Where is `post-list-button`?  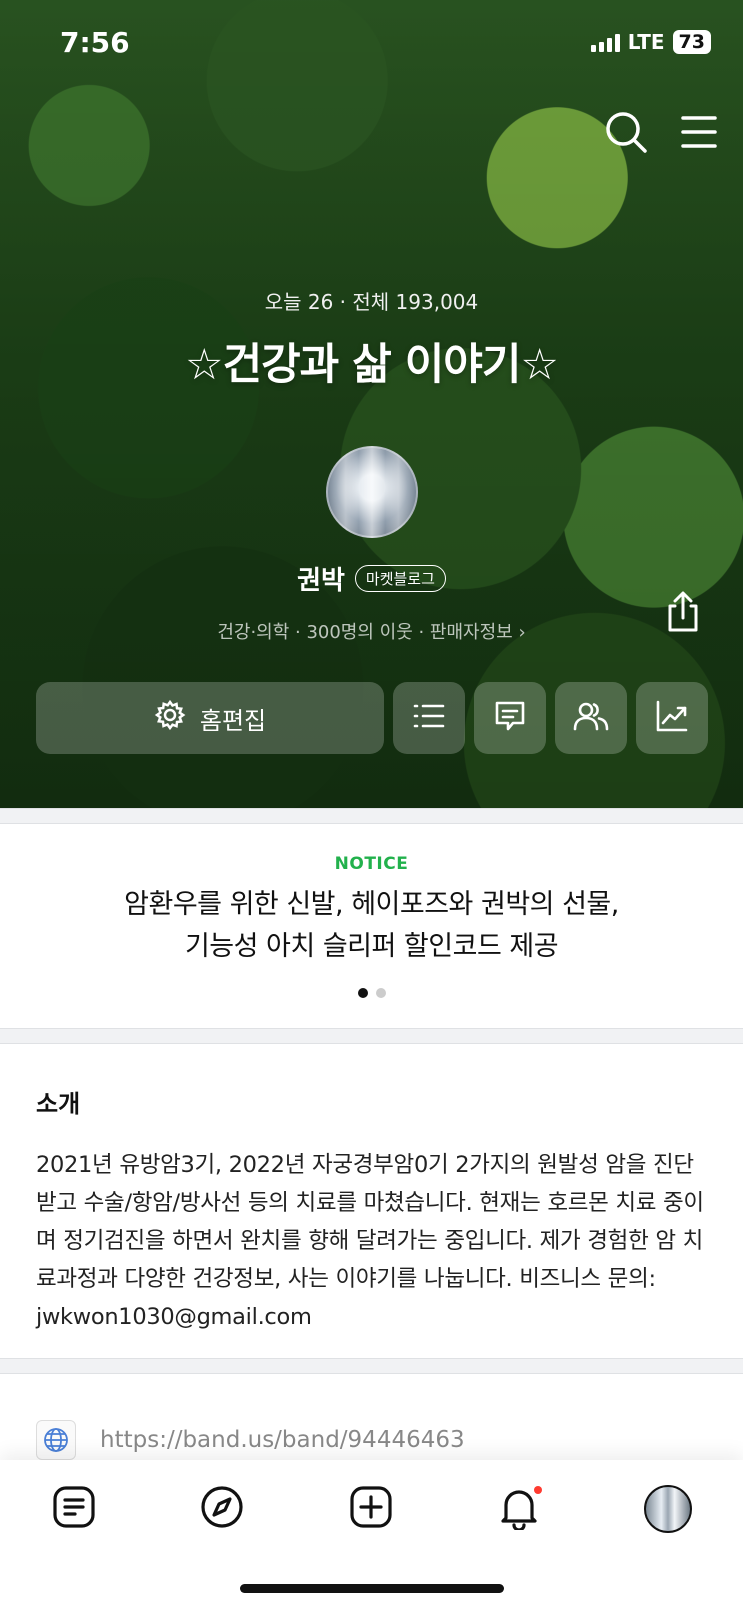
post-list-button is located at coordinates (429, 718).